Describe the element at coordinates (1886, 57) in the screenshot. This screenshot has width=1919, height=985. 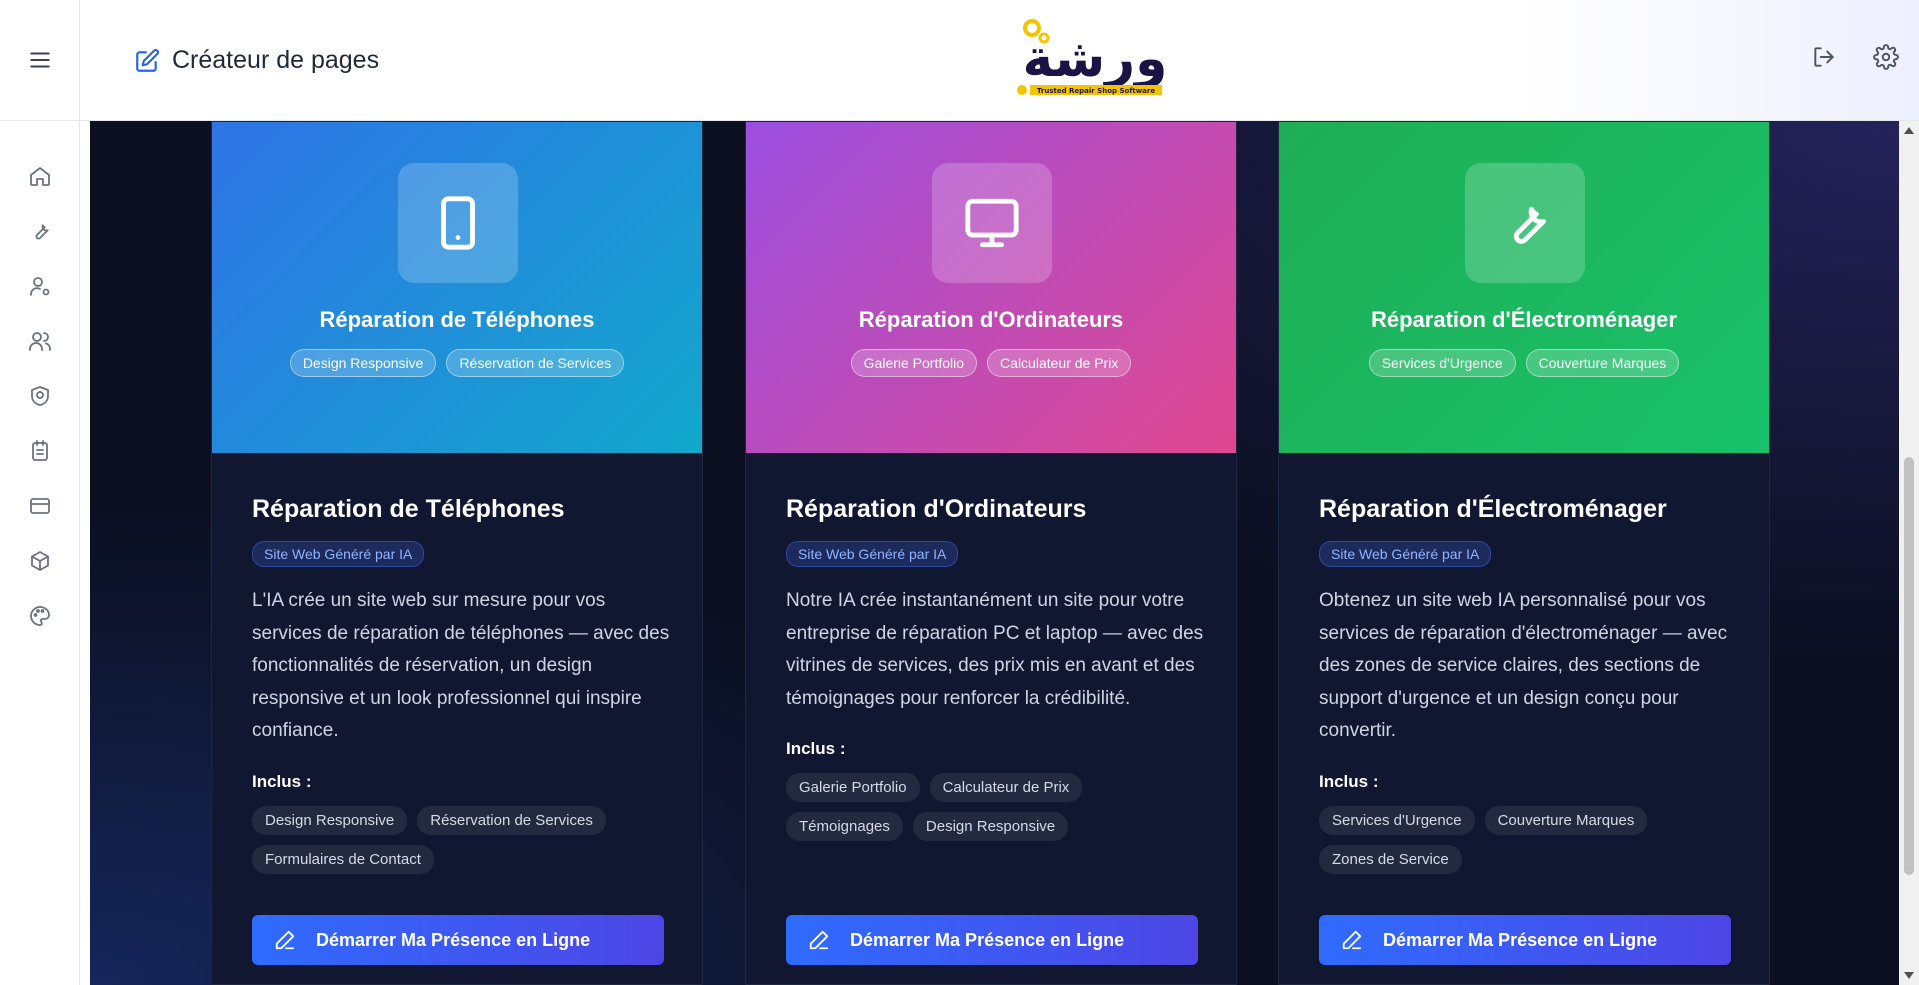
I see `gear-icon` at that location.